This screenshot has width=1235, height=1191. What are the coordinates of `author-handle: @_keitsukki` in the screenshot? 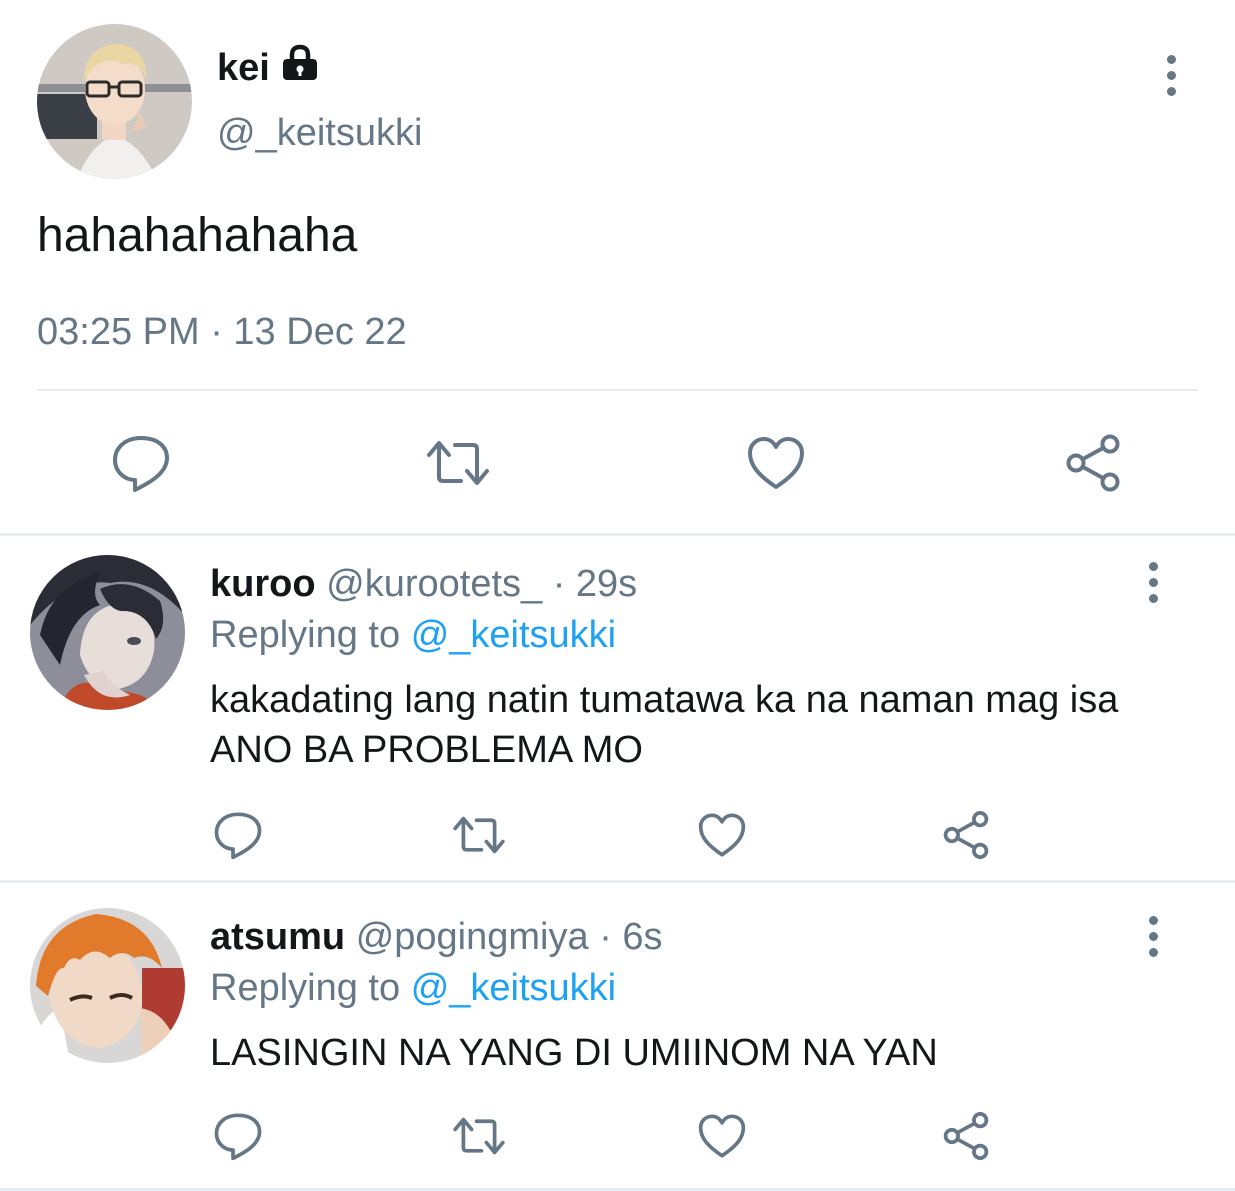 It's located at (319, 133).